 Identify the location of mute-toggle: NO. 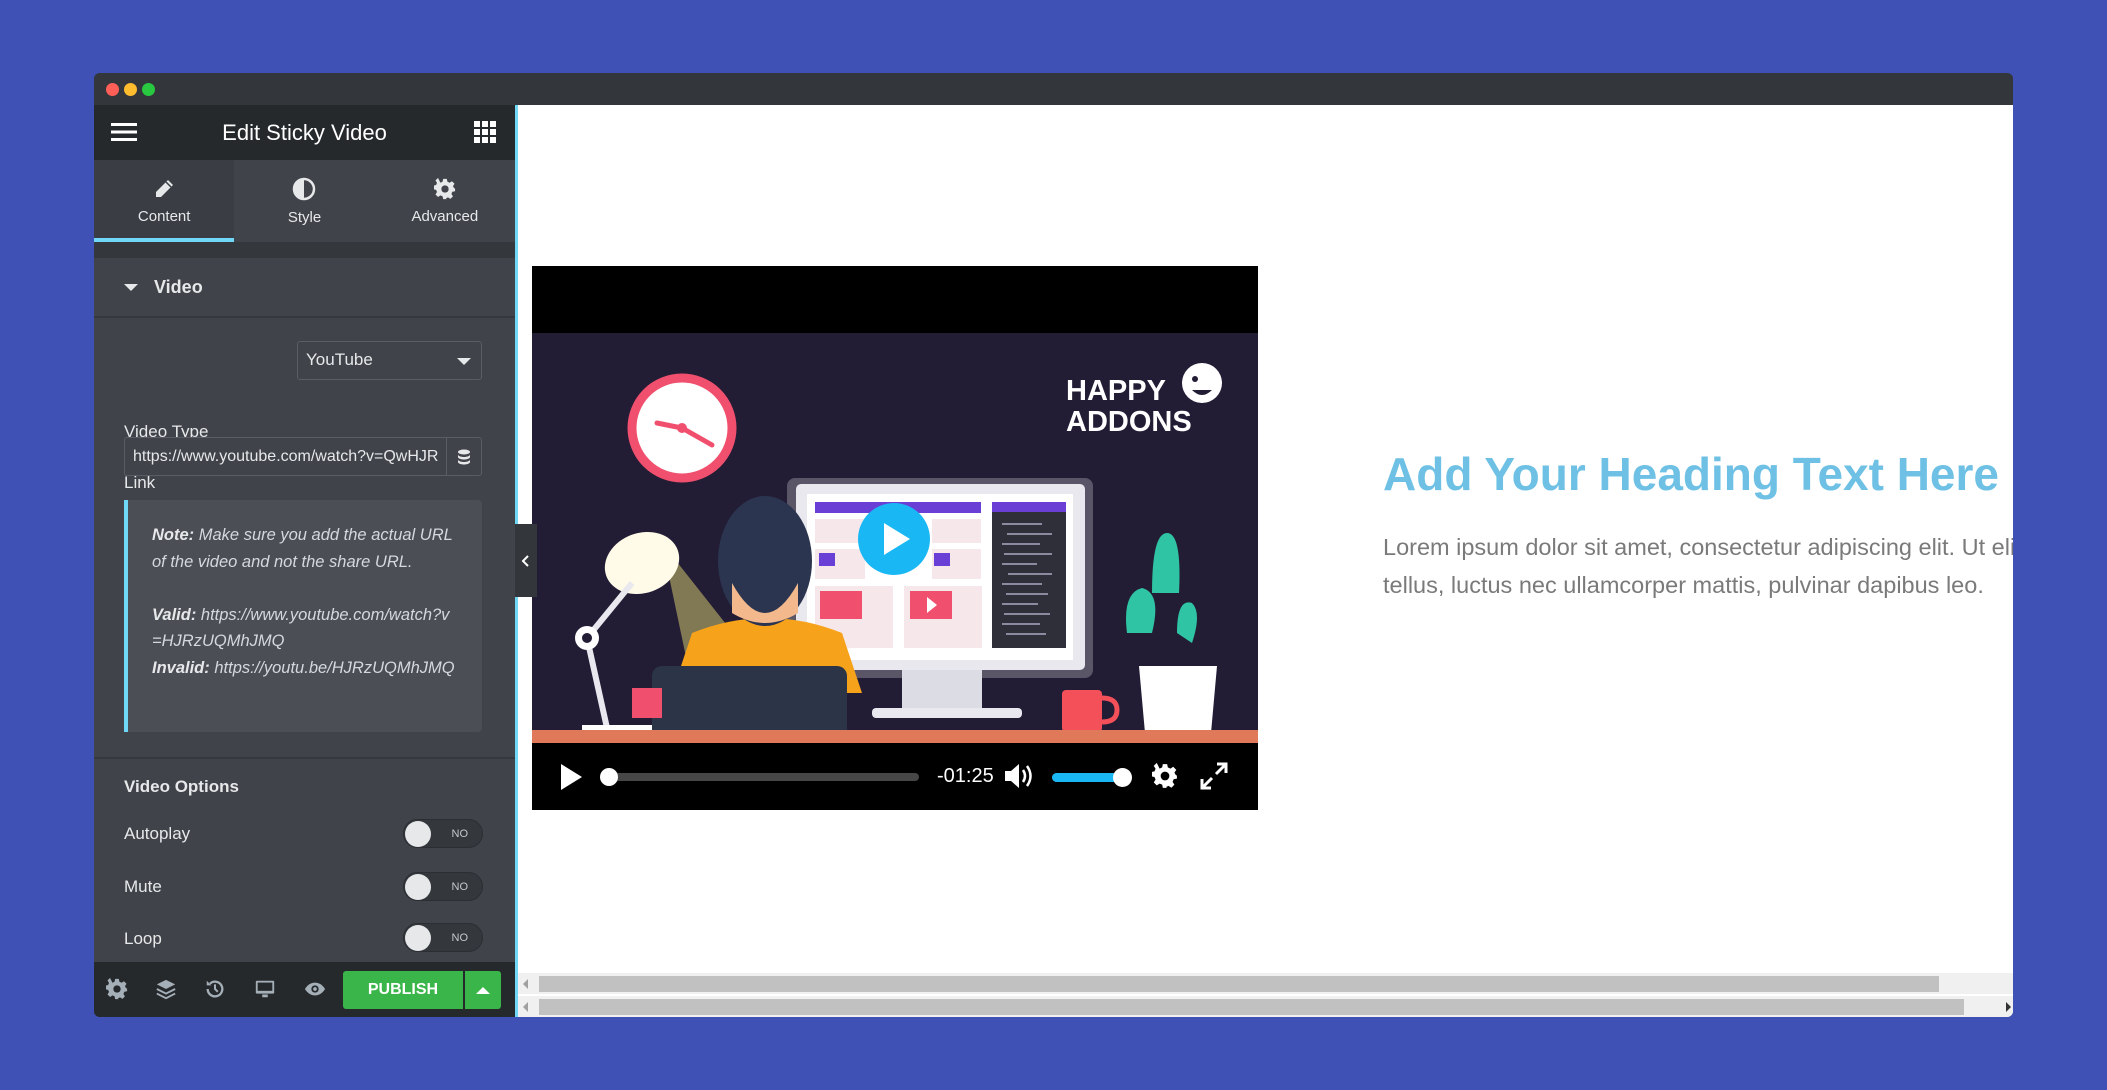
(443, 886).